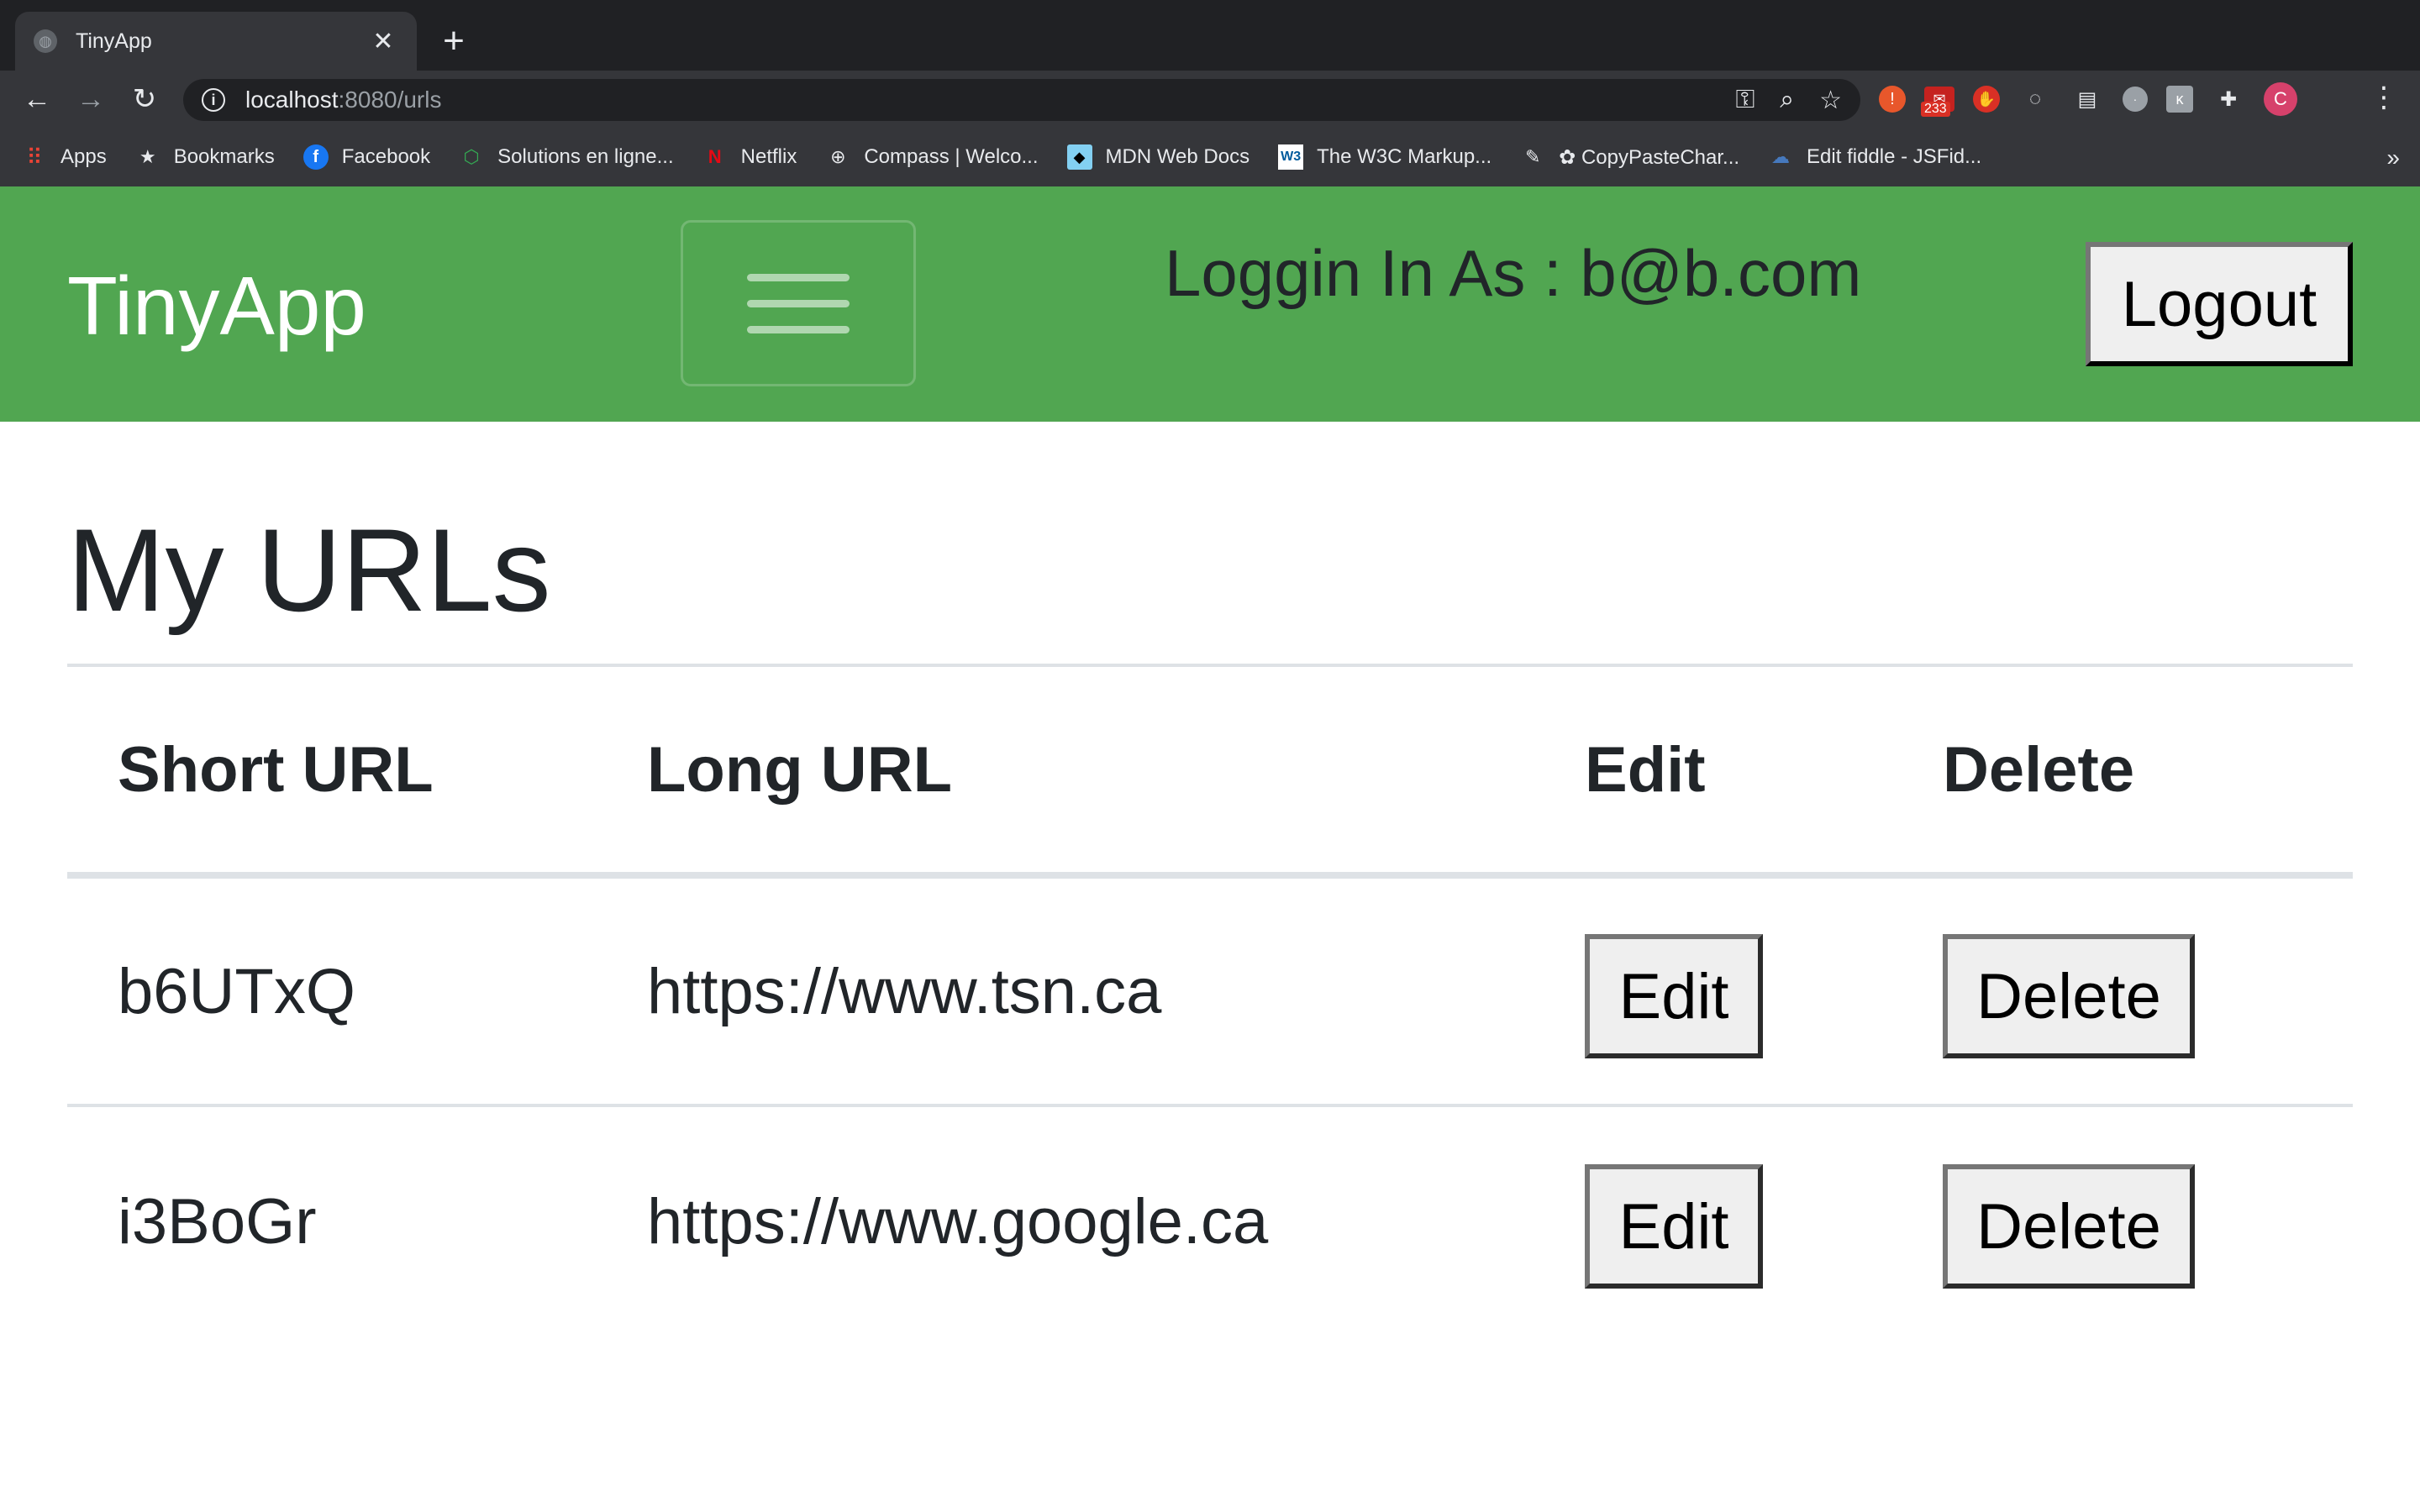  What do you see at coordinates (383, 41) in the screenshot?
I see `close-tab-icon: ✕` at bounding box center [383, 41].